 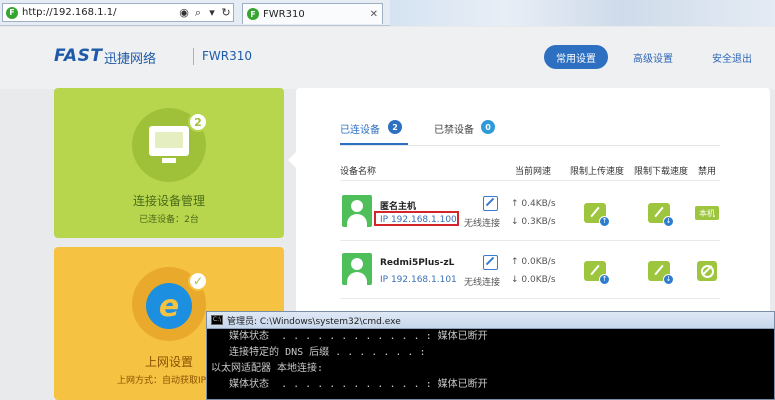 What do you see at coordinates (454, 128) in the screenshot?
I see `tab-banned-devices: 已禁设备` at bounding box center [454, 128].